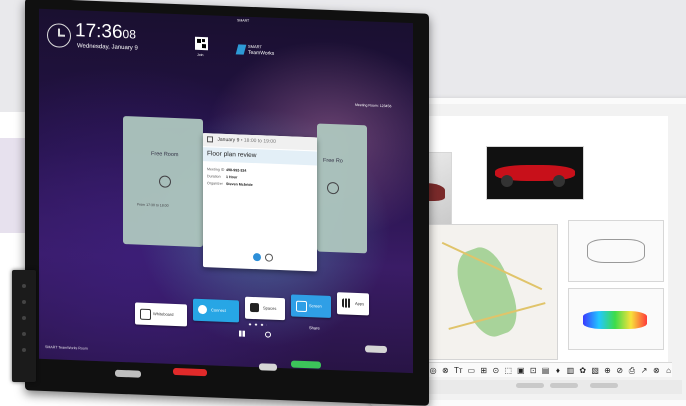 This screenshot has height=406, width=686. What do you see at coordinates (161, 314) in the screenshot?
I see `whiteboard-button: Whiteboard` at bounding box center [161, 314].